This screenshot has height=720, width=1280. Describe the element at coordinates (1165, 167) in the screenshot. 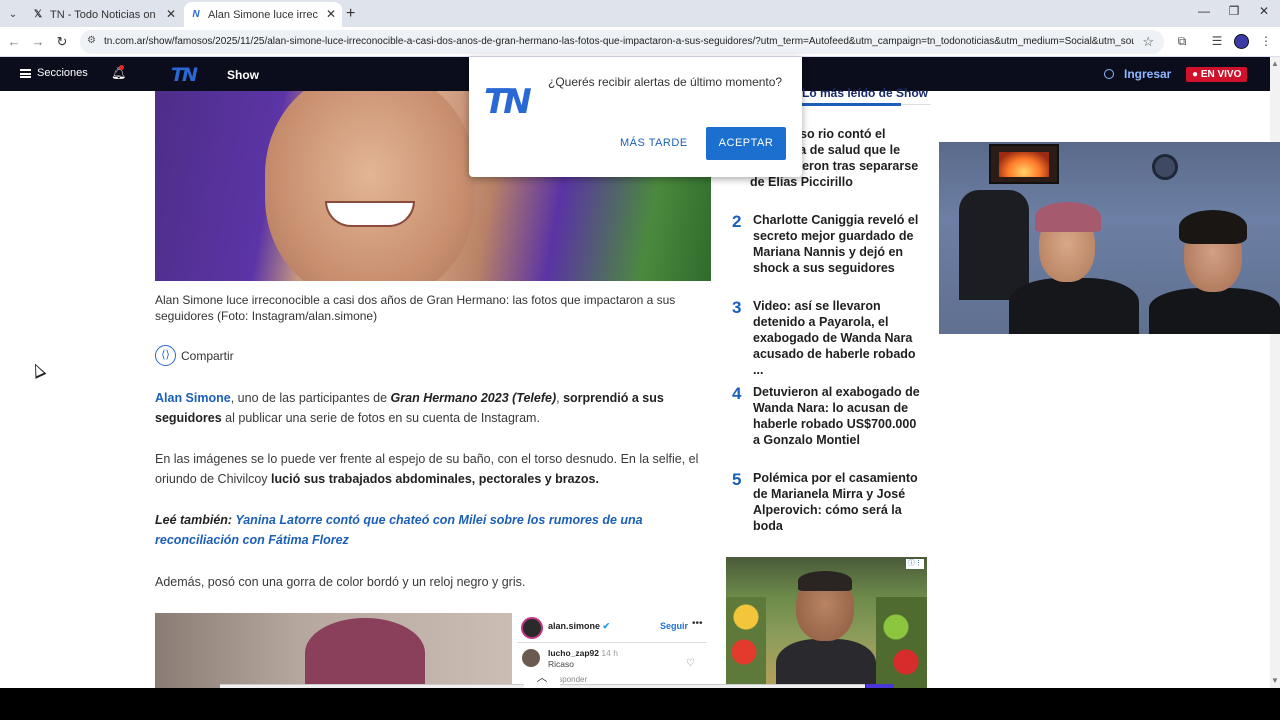

I see `video-wall-clock` at that location.